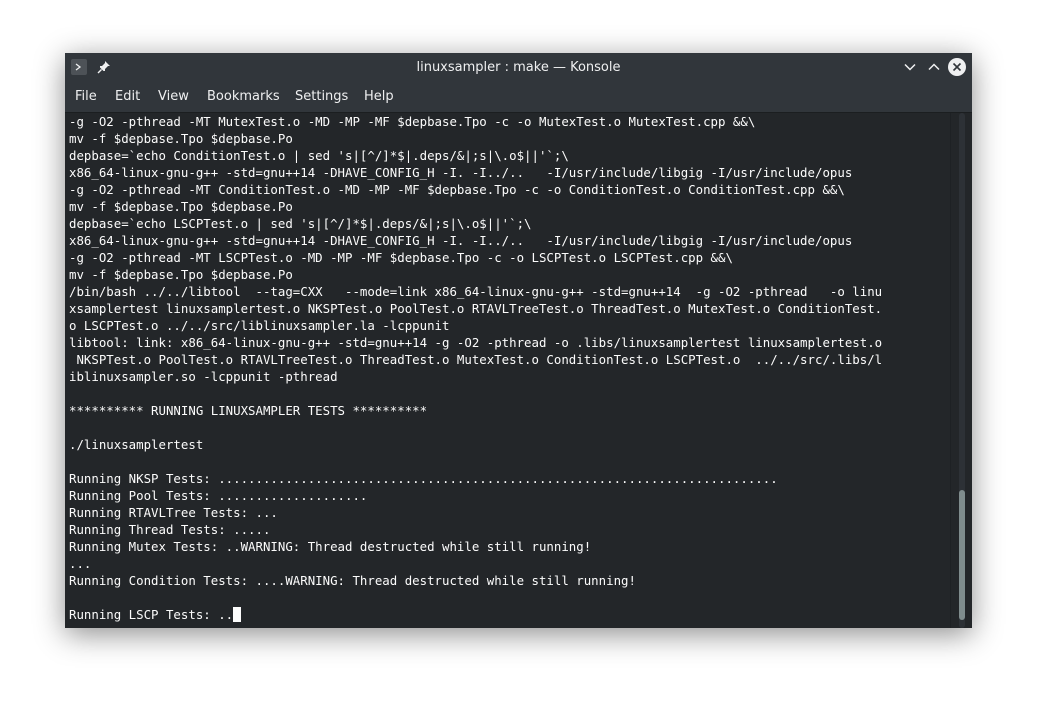 Image resolution: width=1037 pixels, height=705 pixels. I want to click on text-cursor, so click(237, 614).